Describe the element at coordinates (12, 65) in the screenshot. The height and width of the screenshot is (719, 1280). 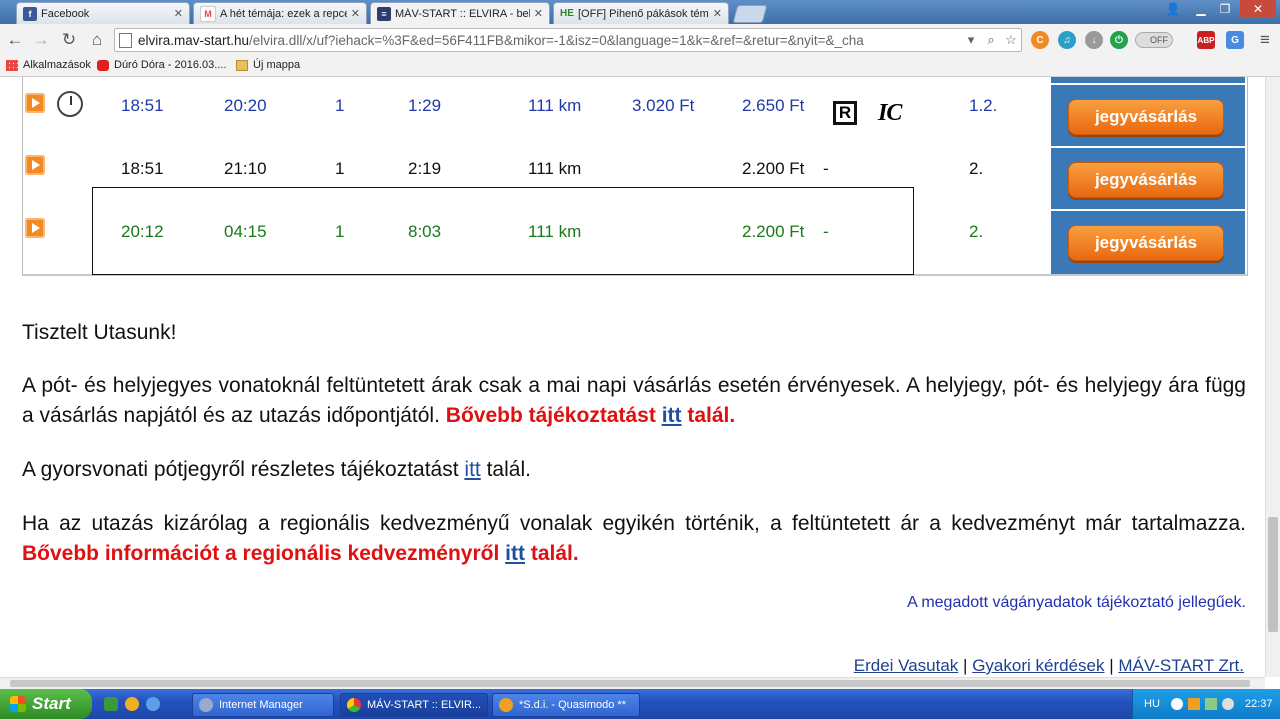
I see `apps-grid-icon` at that location.